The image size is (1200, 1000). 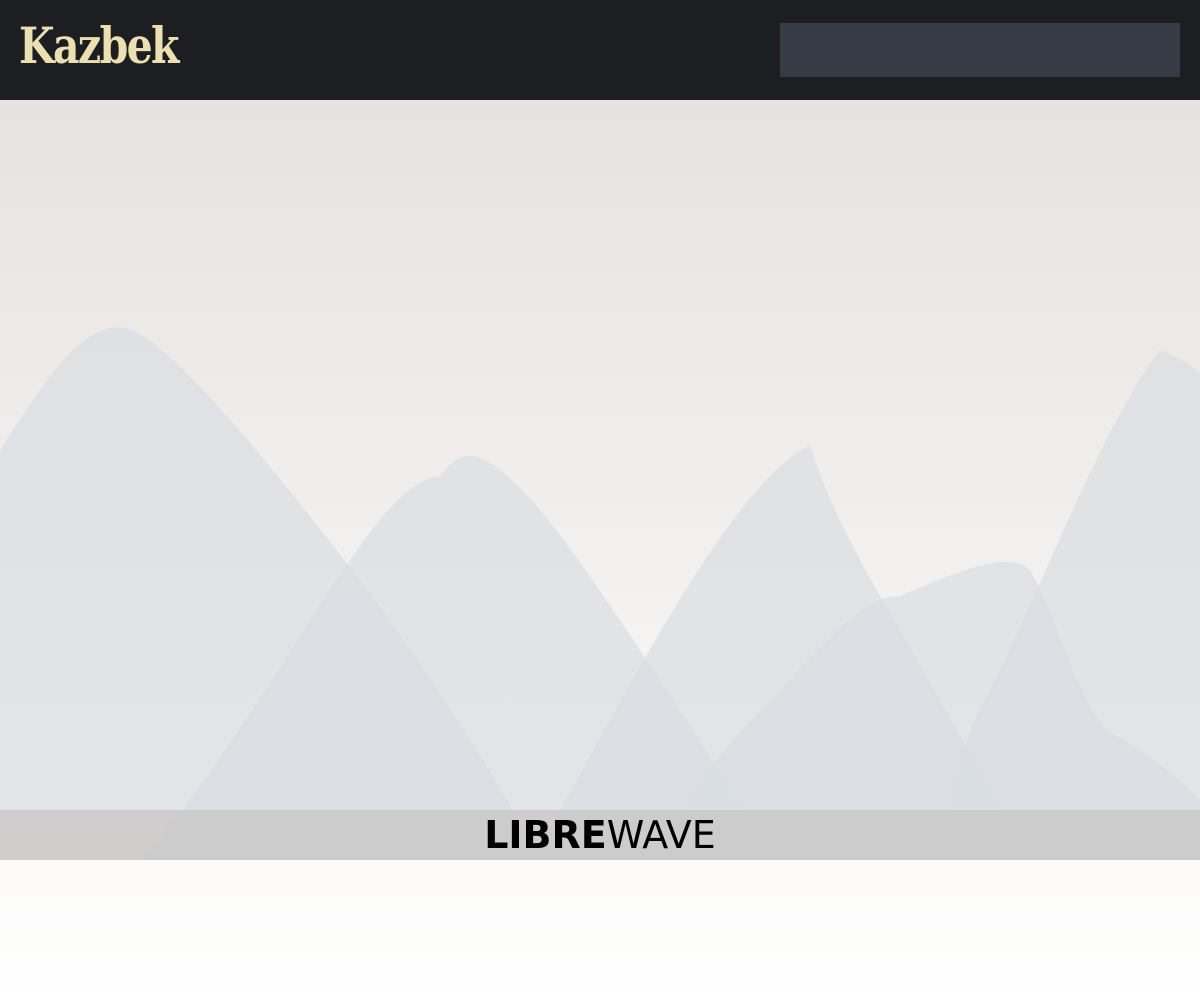 What do you see at coordinates (980, 50) in the screenshot?
I see `search-input` at bounding box center [980, 50].